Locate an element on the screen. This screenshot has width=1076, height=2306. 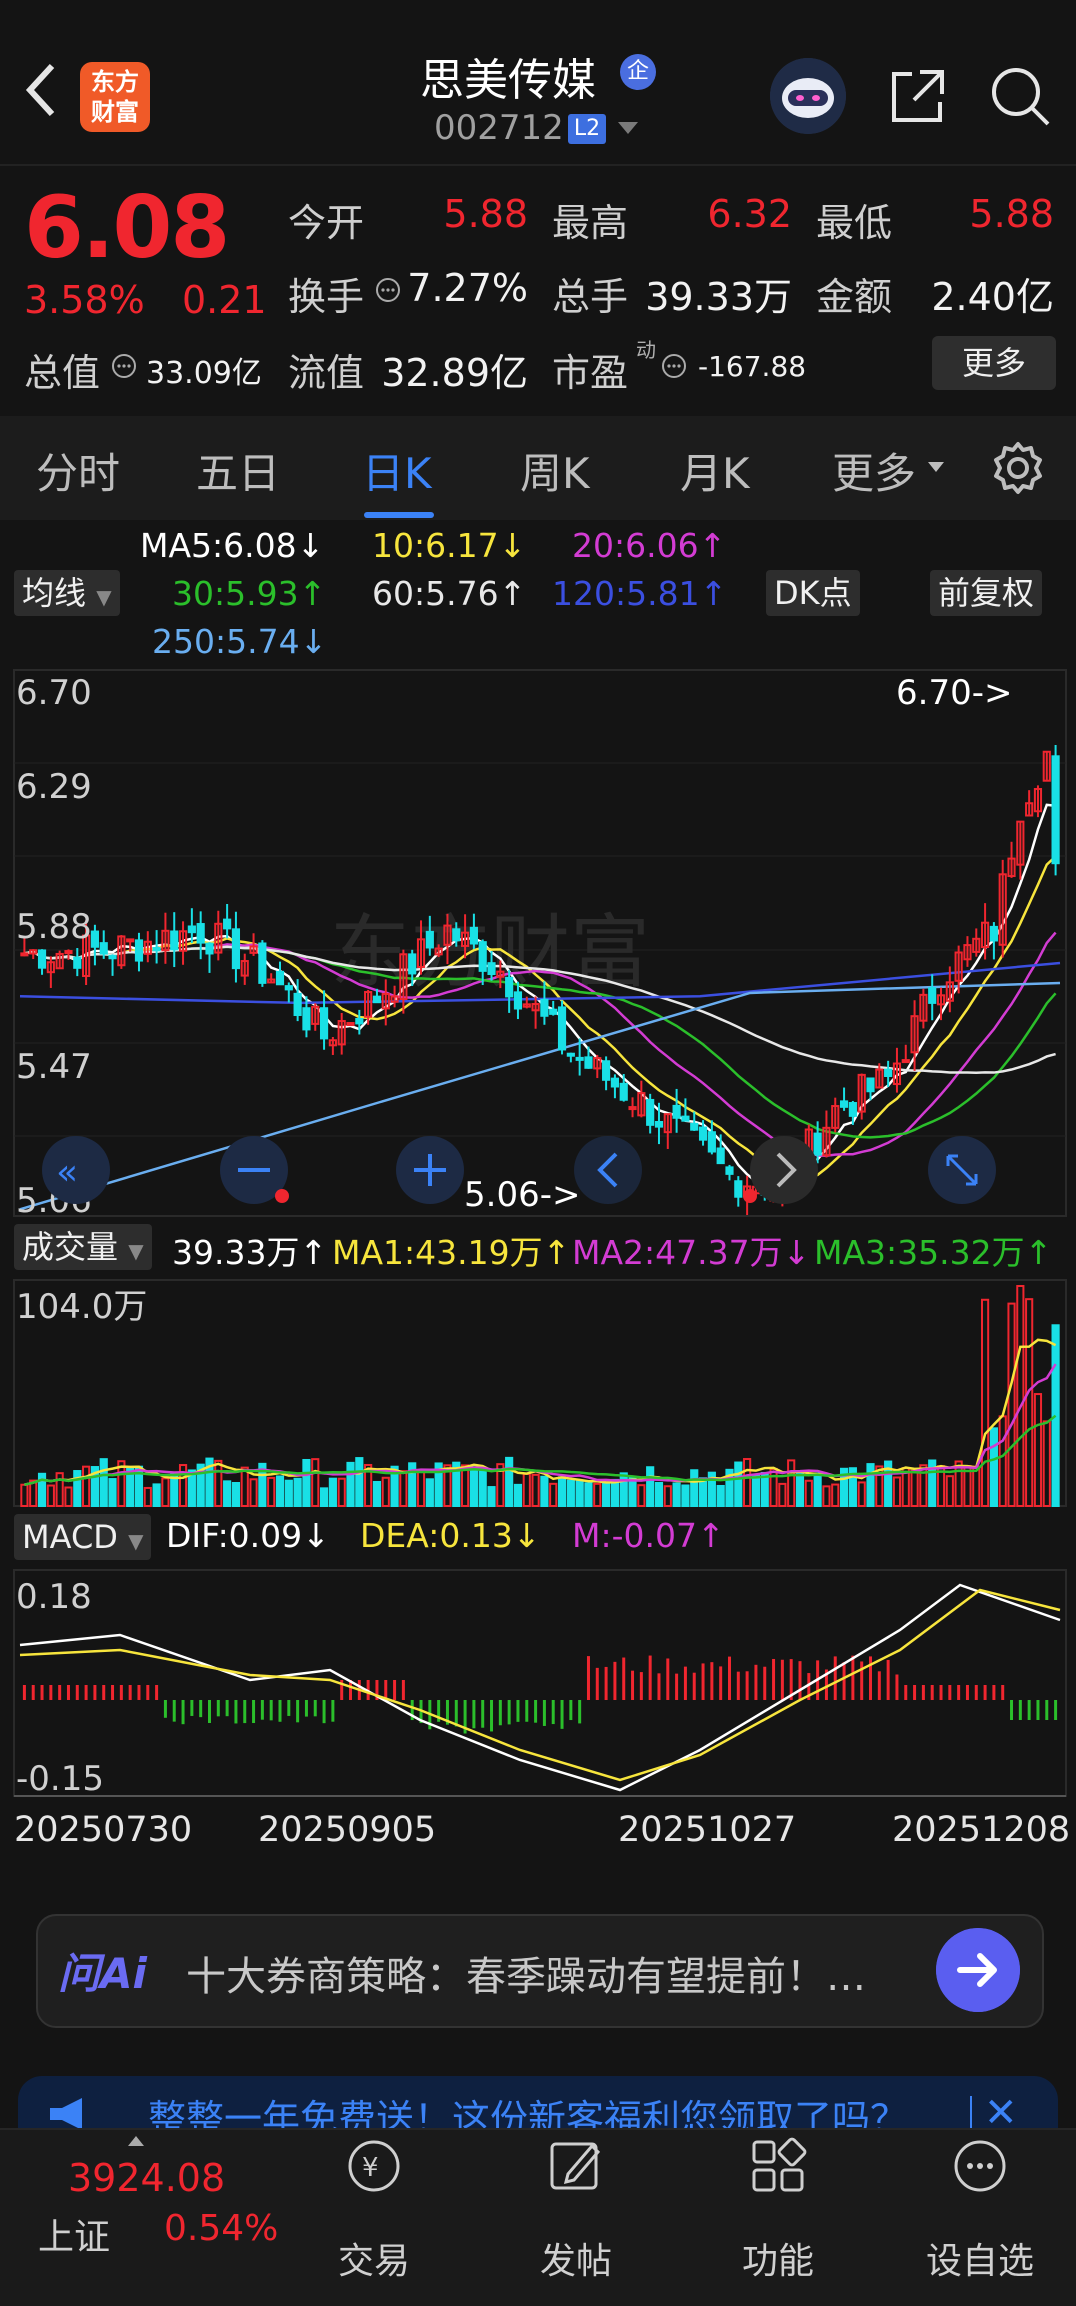
next-candle-button is located at coordinates (780, 1170).